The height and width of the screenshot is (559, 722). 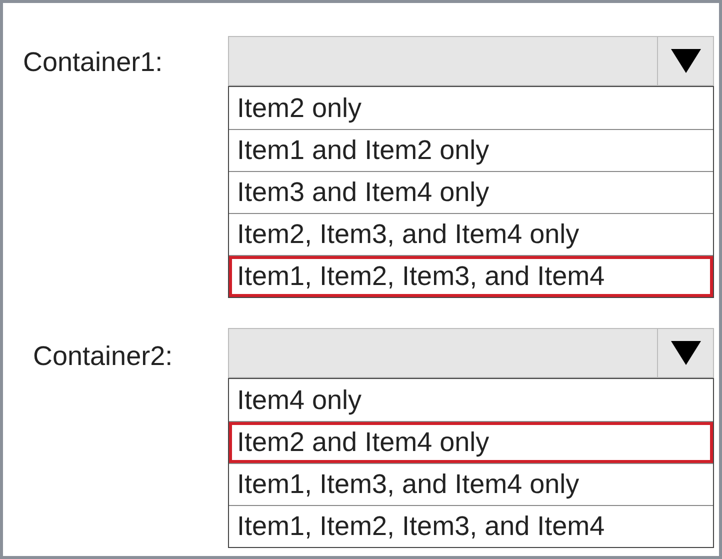 What do you see at coordinates (471, 234) in the screenshot?
I see `dropdown-option: Item2, Item3, and Item4 only` at bounding box center [471, 234].